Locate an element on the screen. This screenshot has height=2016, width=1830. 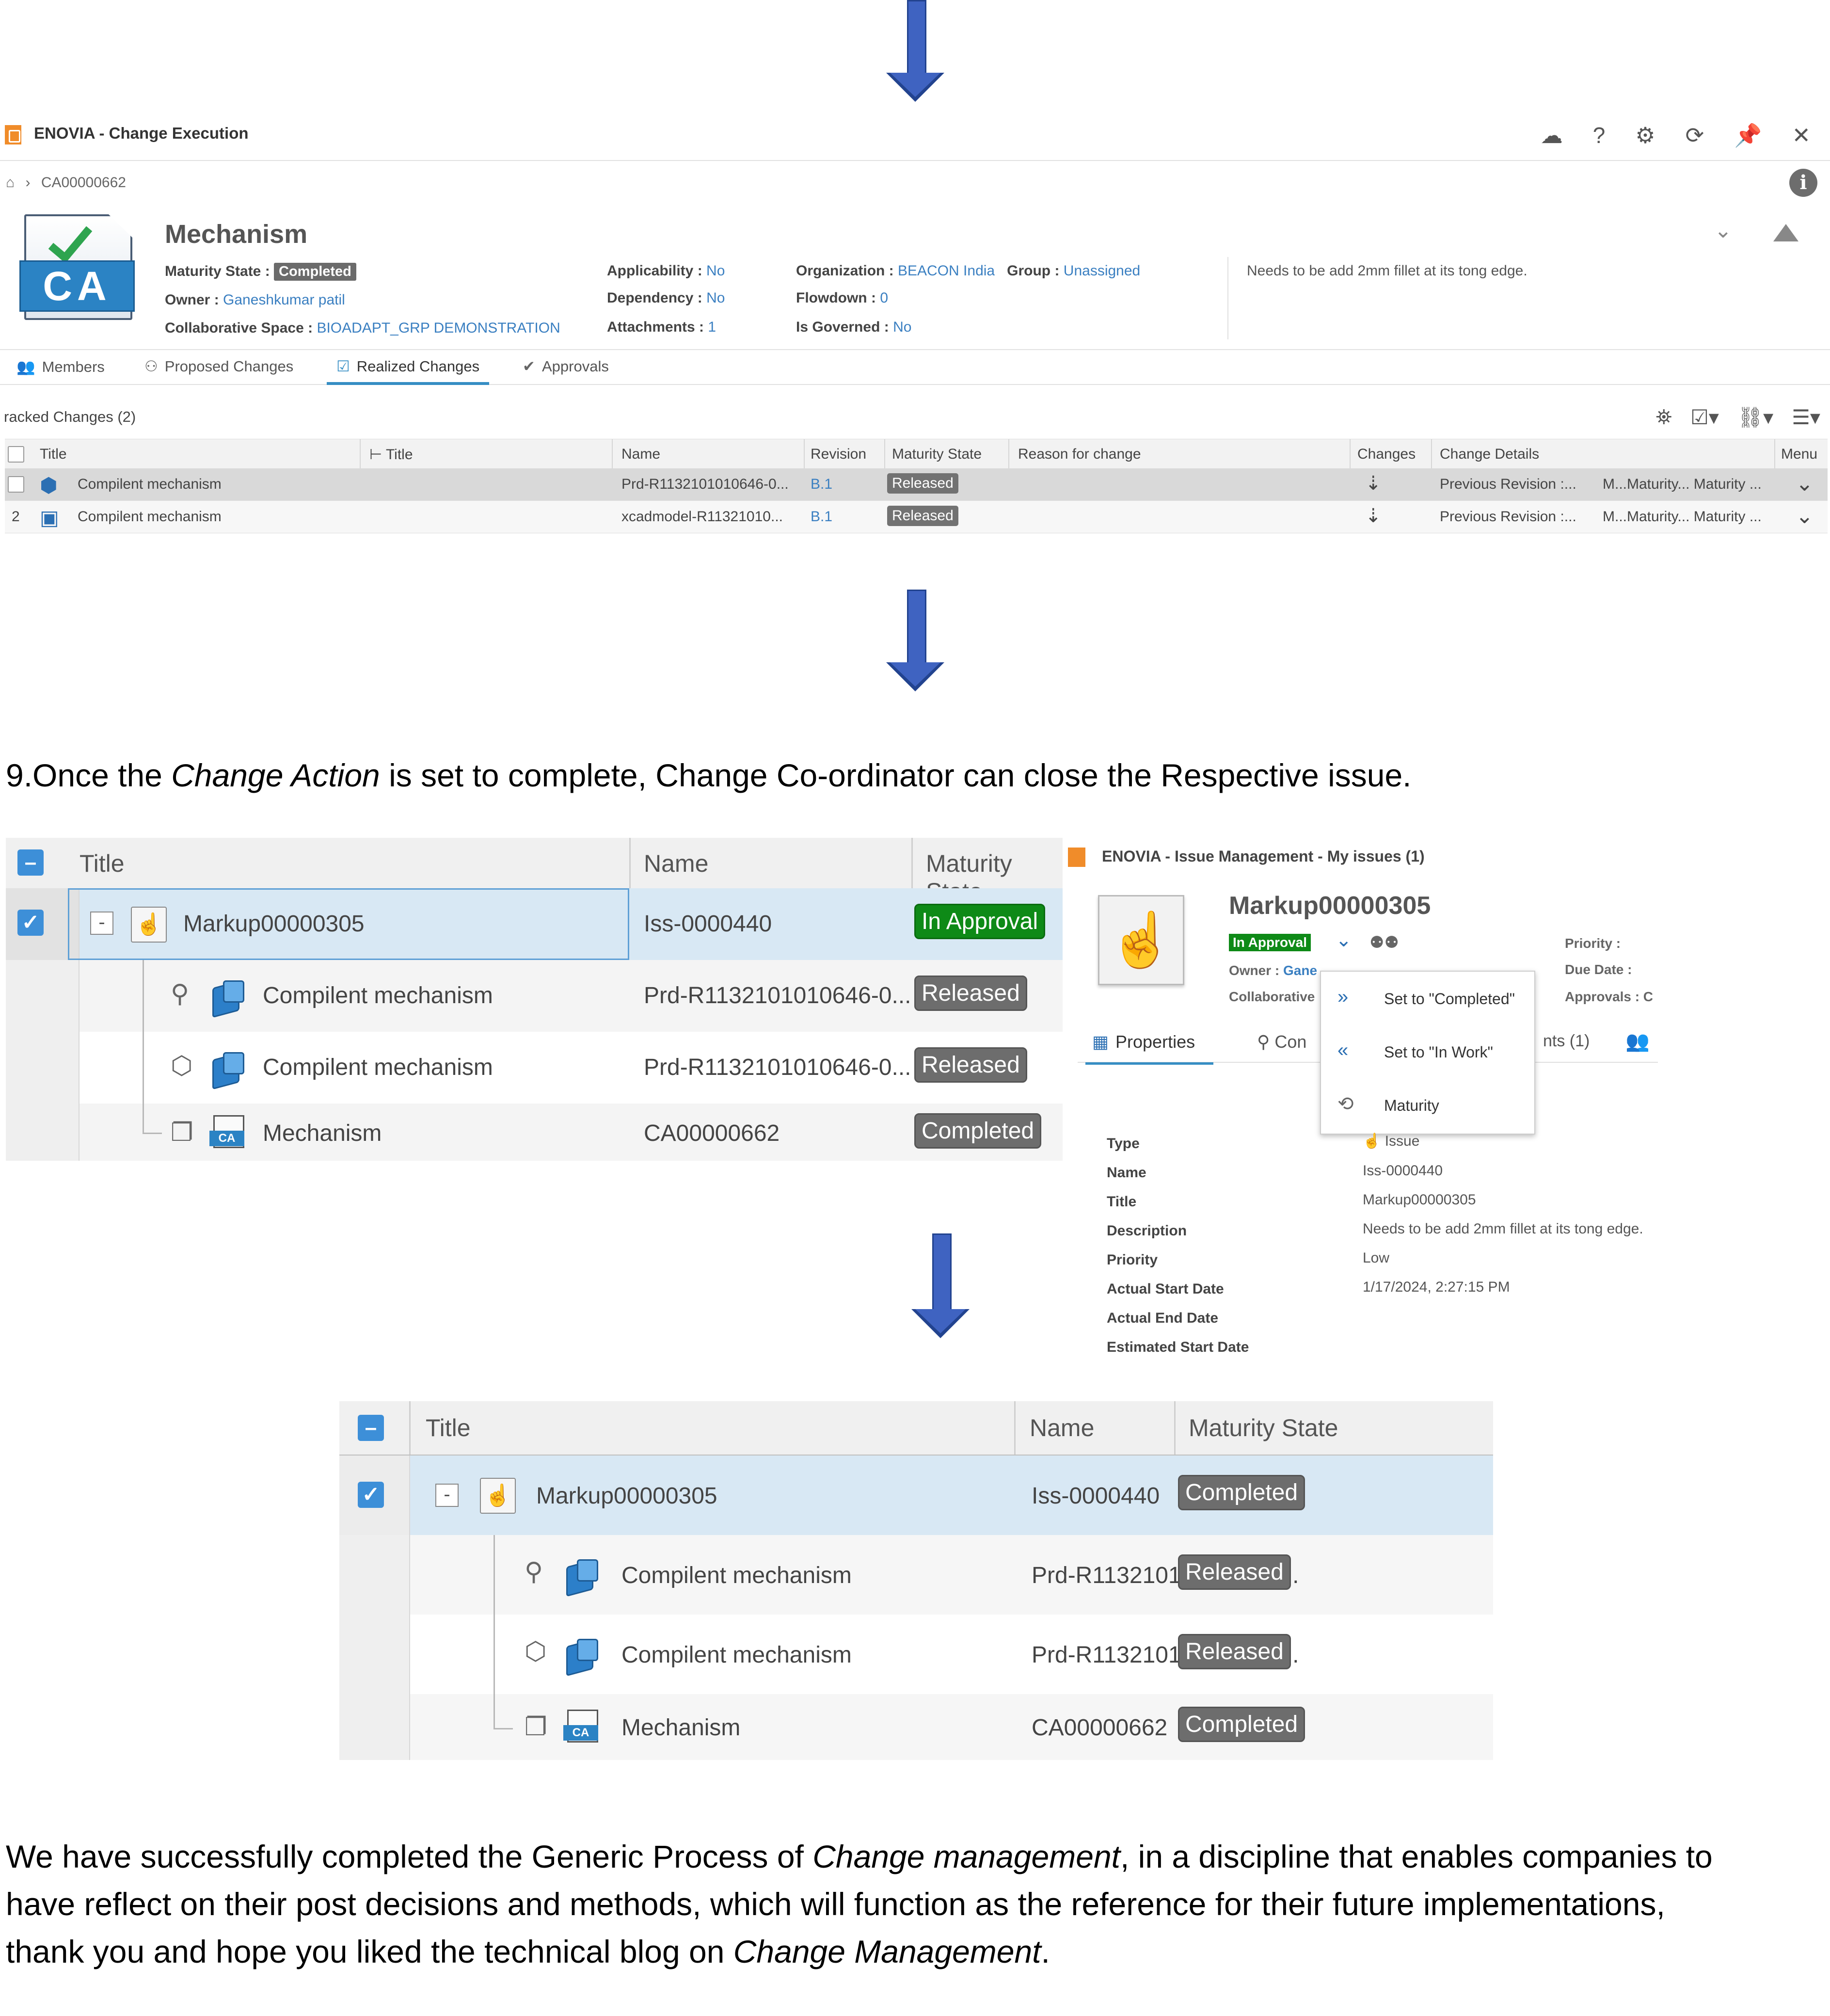
row-name: CA00000662 is located at coordinates (712, 1133).